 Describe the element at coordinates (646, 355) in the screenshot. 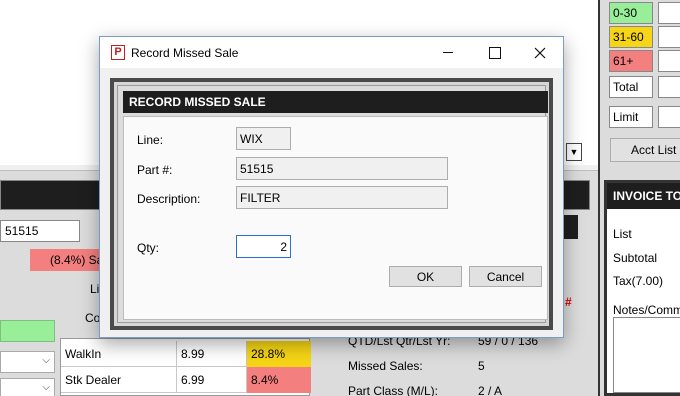

I see `notes-textarea` at that location.